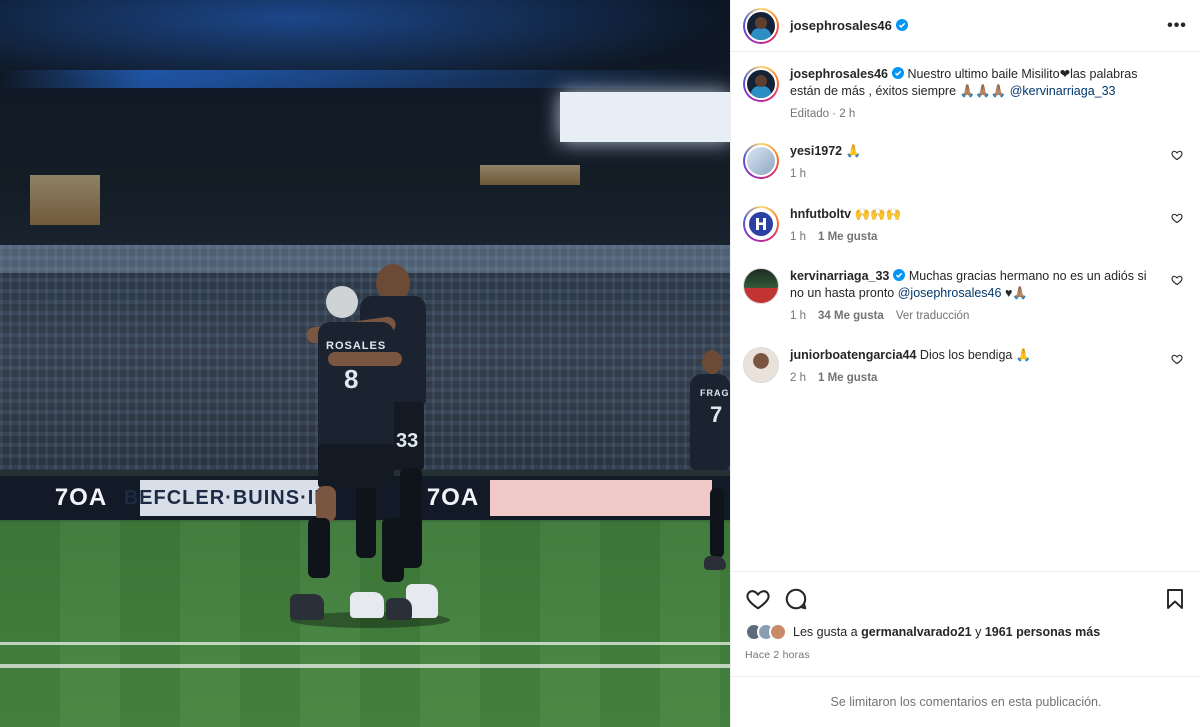 Image resolution: width=1200 pixels, height=727 pixels. What do you see at coordinates (975, 114) in the screenshot?
I see `caption-meta: Editado · 2 h` at bounding box center [975, 114].